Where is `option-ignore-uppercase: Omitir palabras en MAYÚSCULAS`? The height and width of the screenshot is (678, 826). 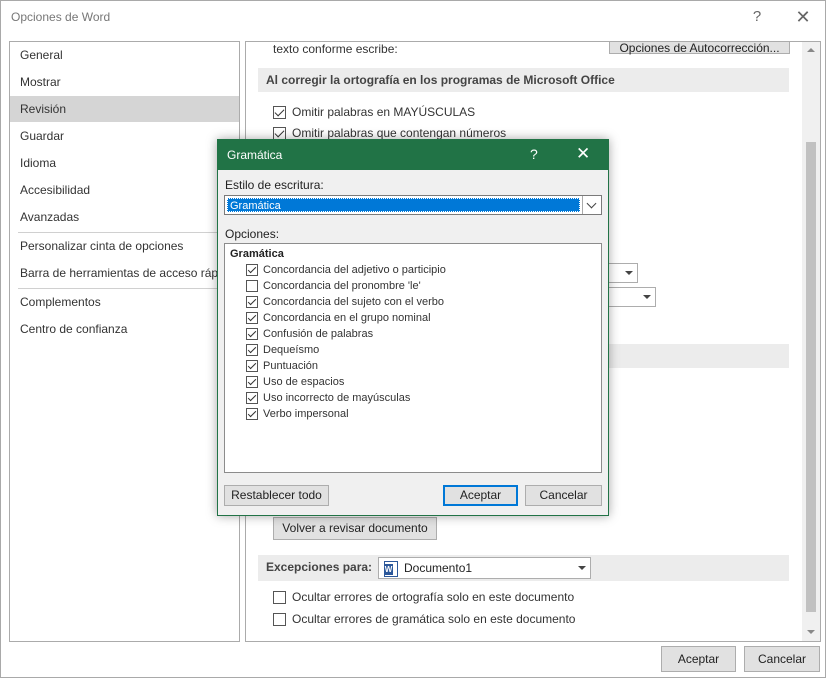 option-ignore-uppercase: Omitir palabras en MAYÚSCULAS is located at coordinates (374, 112).